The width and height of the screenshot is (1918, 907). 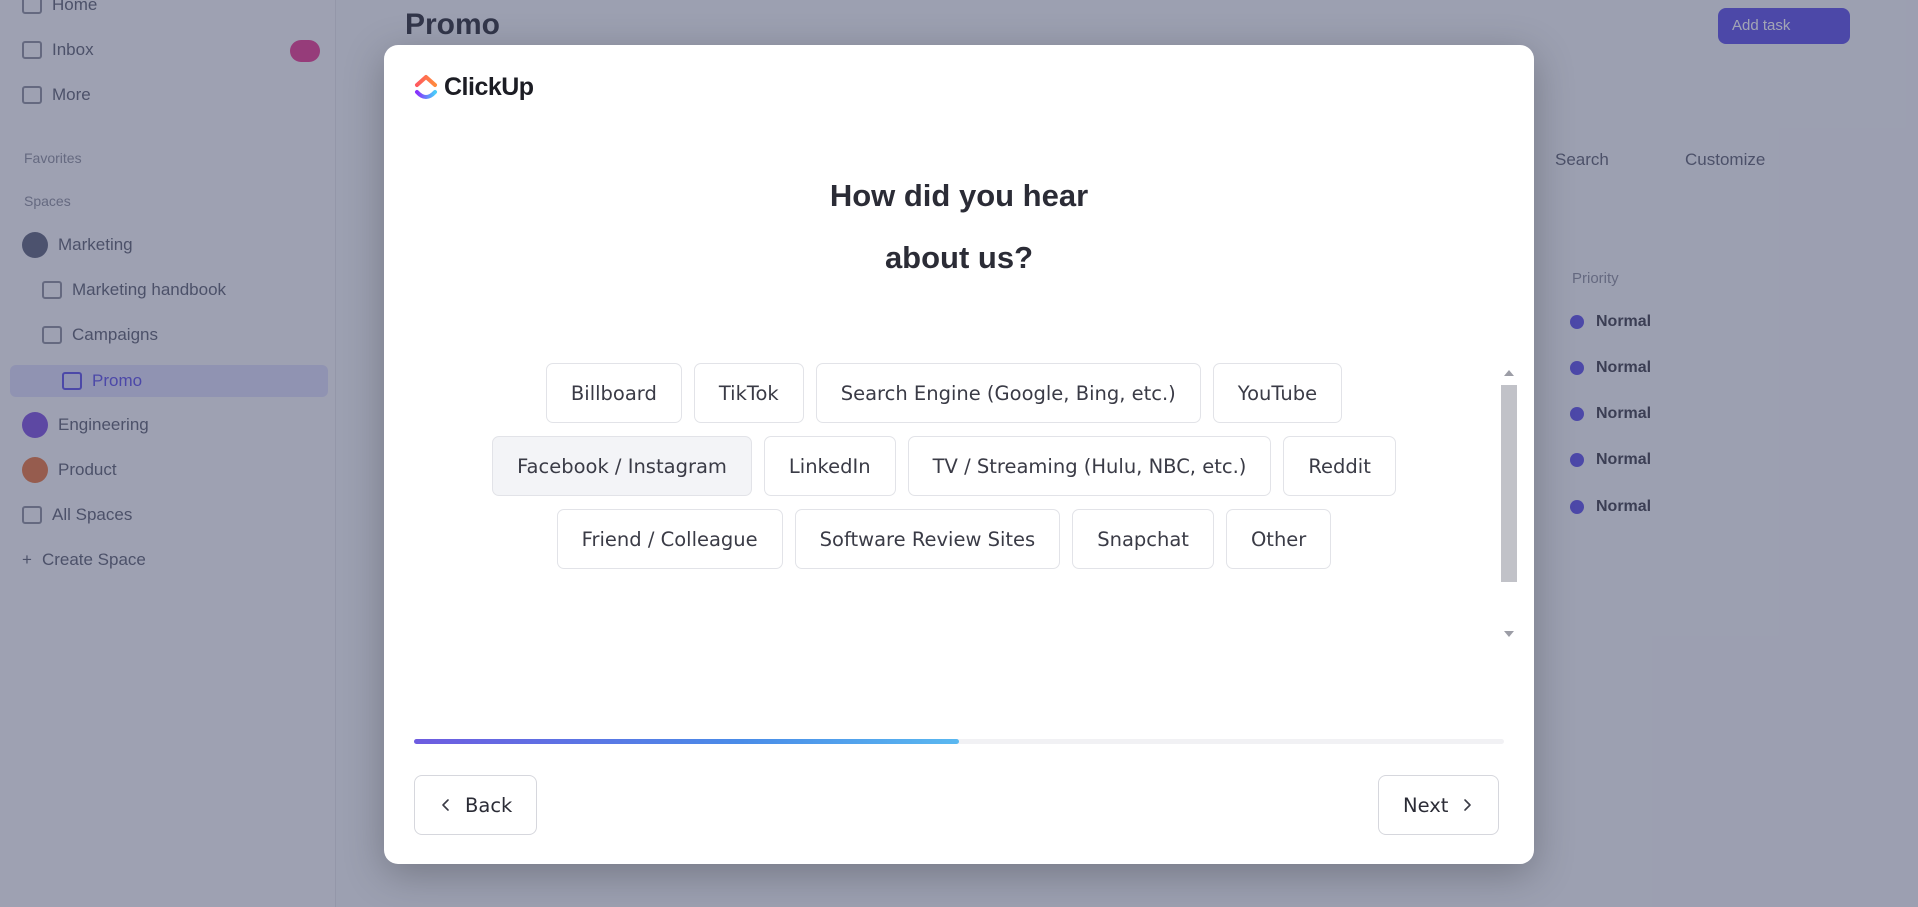 I want to click on back-button-label: Back, so click(x=489, y=805).